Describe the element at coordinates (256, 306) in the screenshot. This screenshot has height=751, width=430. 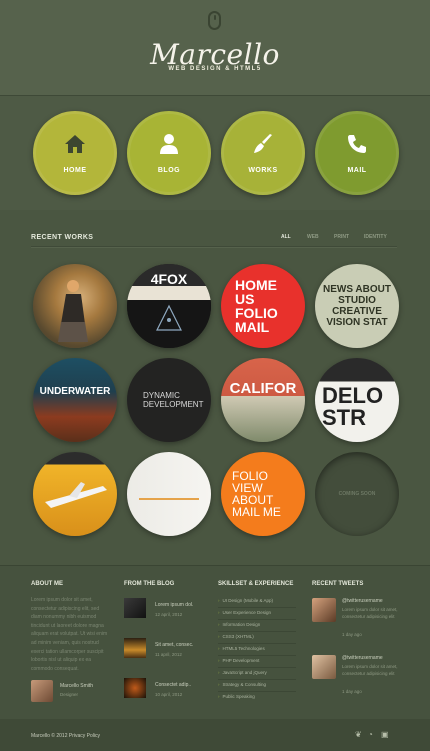
I see `work-home-us-label: HOME US FOLIO MAIL` at that location.